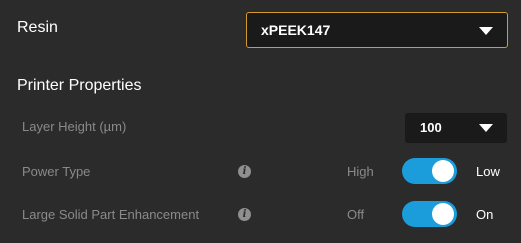  Describe the element at coordinates (79, 85) in the screenshot. I see `printer-properties-title: Printer Properties` at that location.